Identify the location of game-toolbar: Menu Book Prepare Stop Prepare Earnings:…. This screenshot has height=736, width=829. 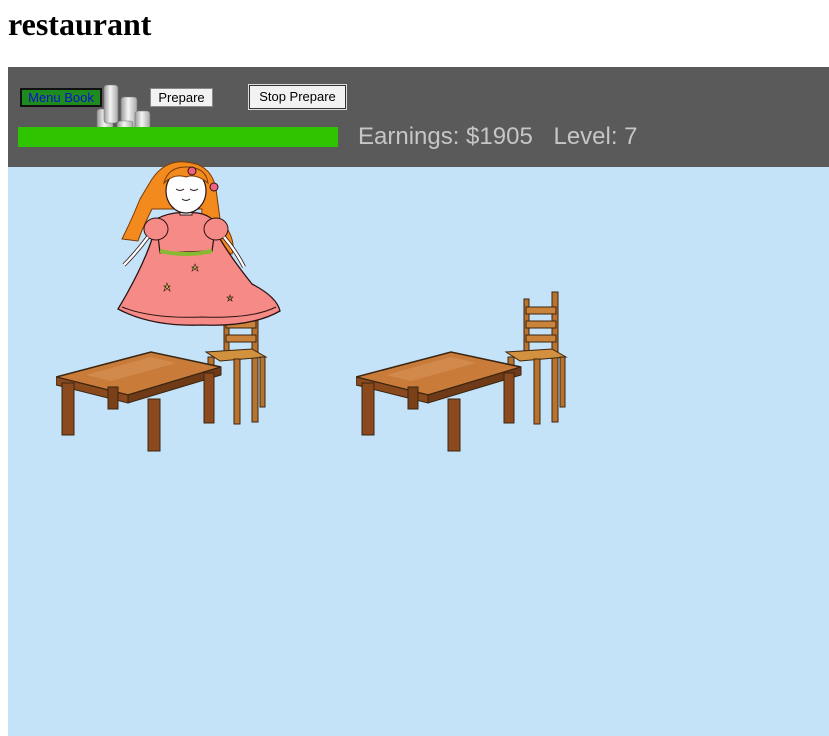
(418, 117).